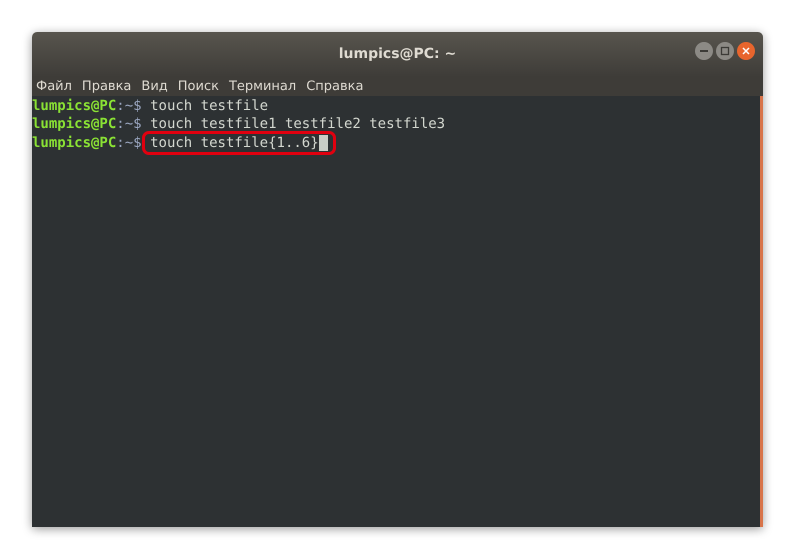 The height and width of the screenshot is (559, 795). Describe the element at coordinates (298, 124) in the screenshot. I see `command-text: touch testfile1 testfile2 testfile3` at that location.